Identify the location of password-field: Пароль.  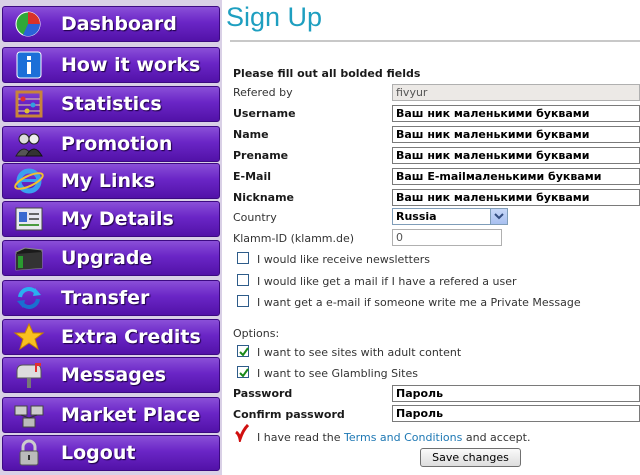
(516, 393).